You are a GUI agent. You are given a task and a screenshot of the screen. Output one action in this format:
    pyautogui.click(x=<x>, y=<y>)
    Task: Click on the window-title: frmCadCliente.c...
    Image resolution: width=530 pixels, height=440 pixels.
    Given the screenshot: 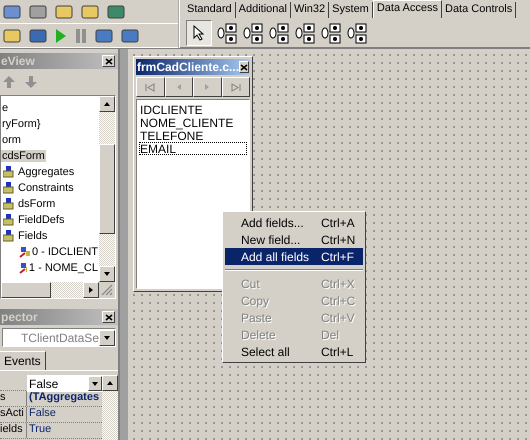 What is the action you would take?
    pyautogui.click(x=188, y=67)
    